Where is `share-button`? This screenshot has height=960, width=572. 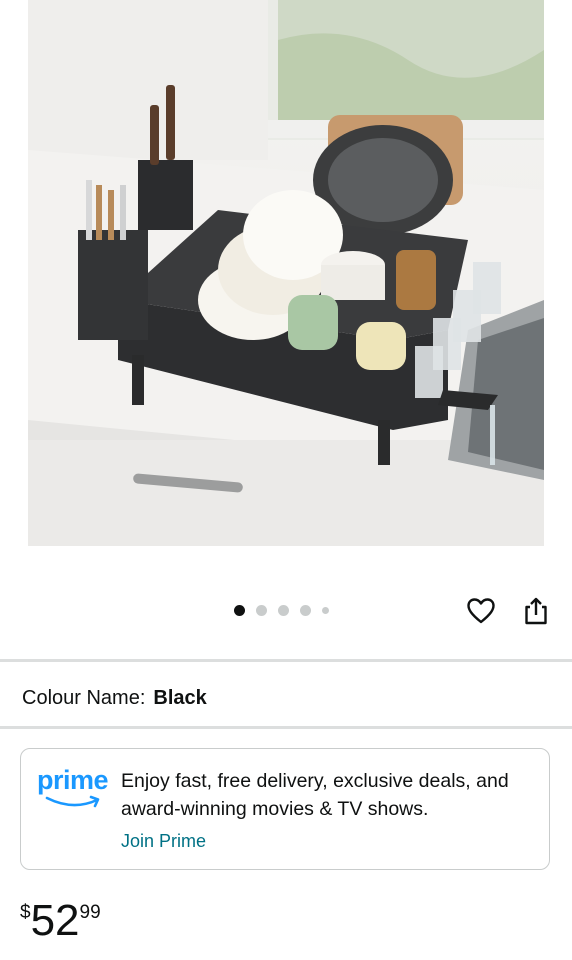 share-button is located at coordinates (536, 611).